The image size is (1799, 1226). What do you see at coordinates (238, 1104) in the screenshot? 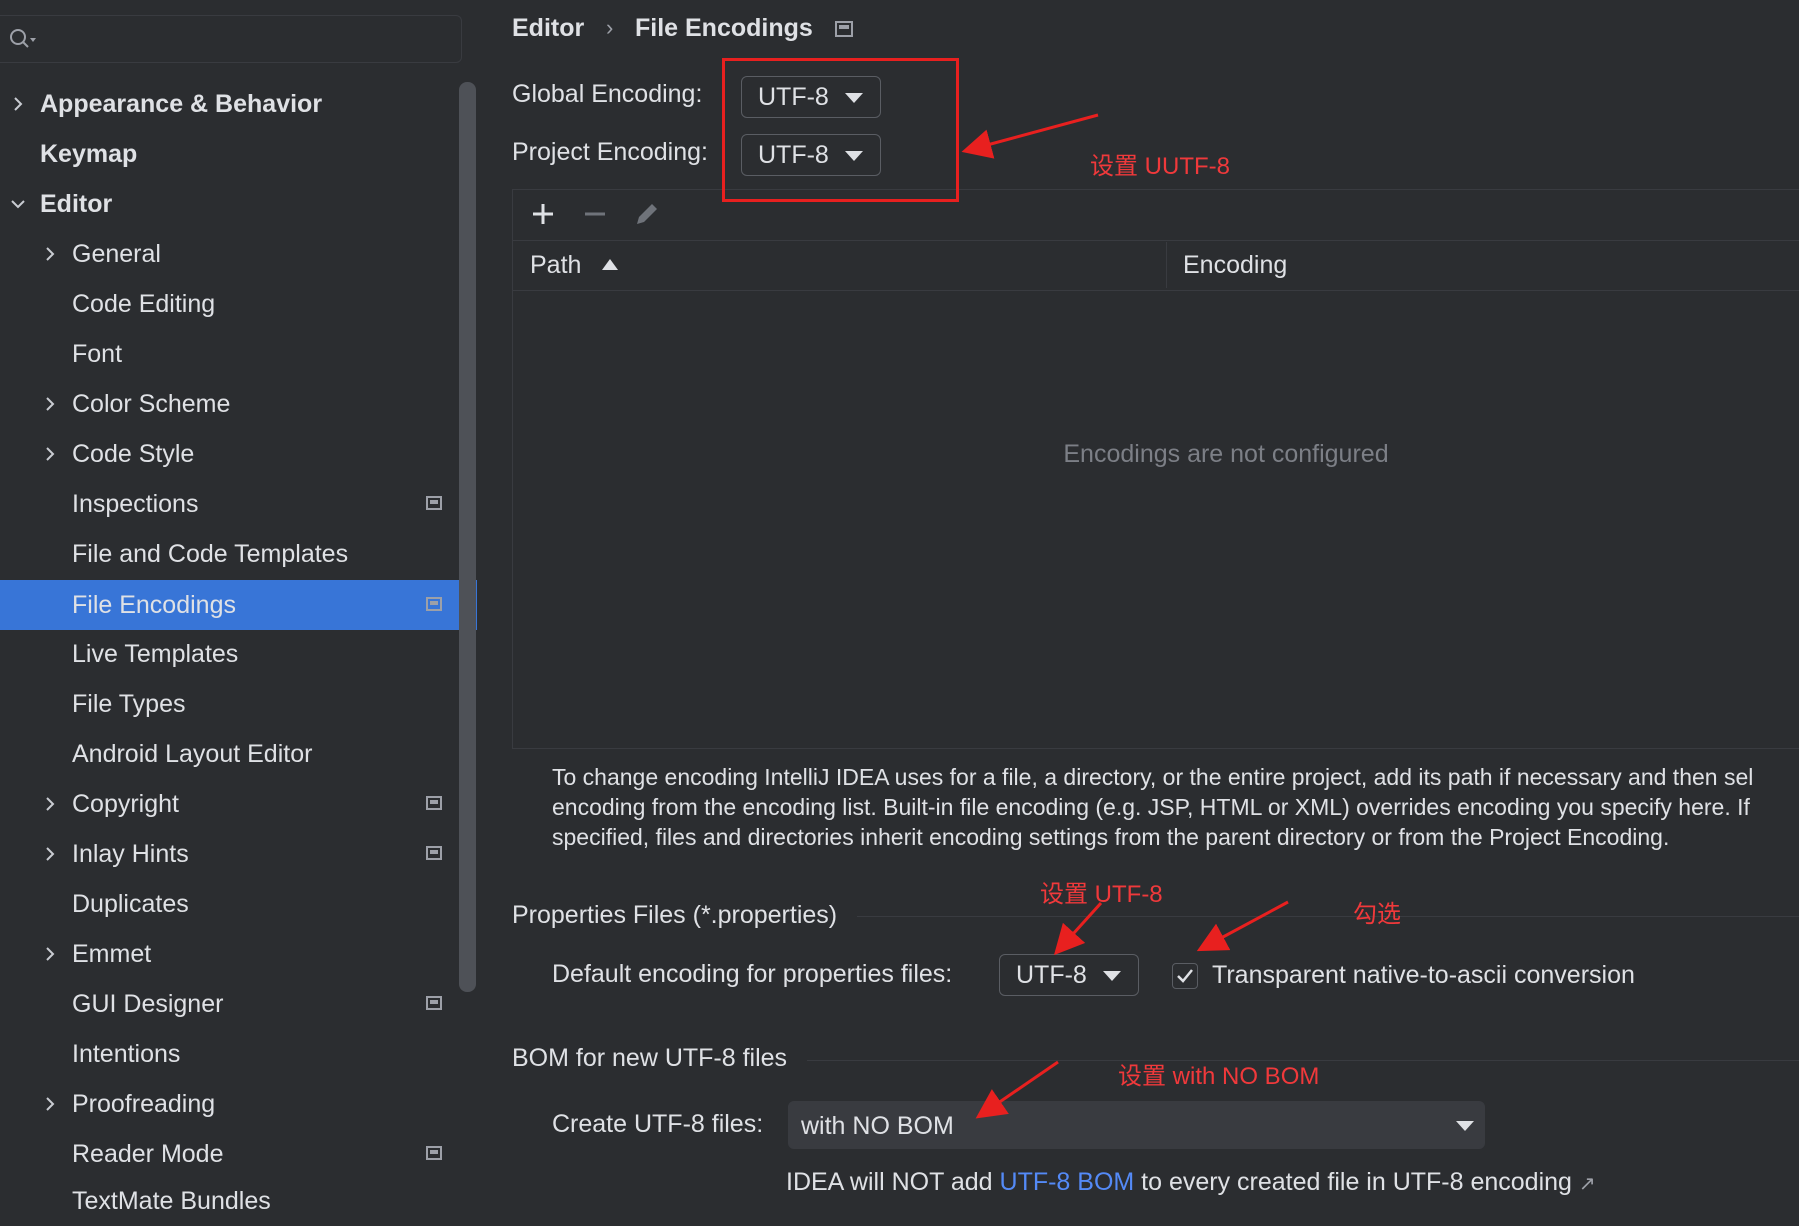
I see `sidebar-item-proofreading: Proofreading` at bounding box center [238, 1104].